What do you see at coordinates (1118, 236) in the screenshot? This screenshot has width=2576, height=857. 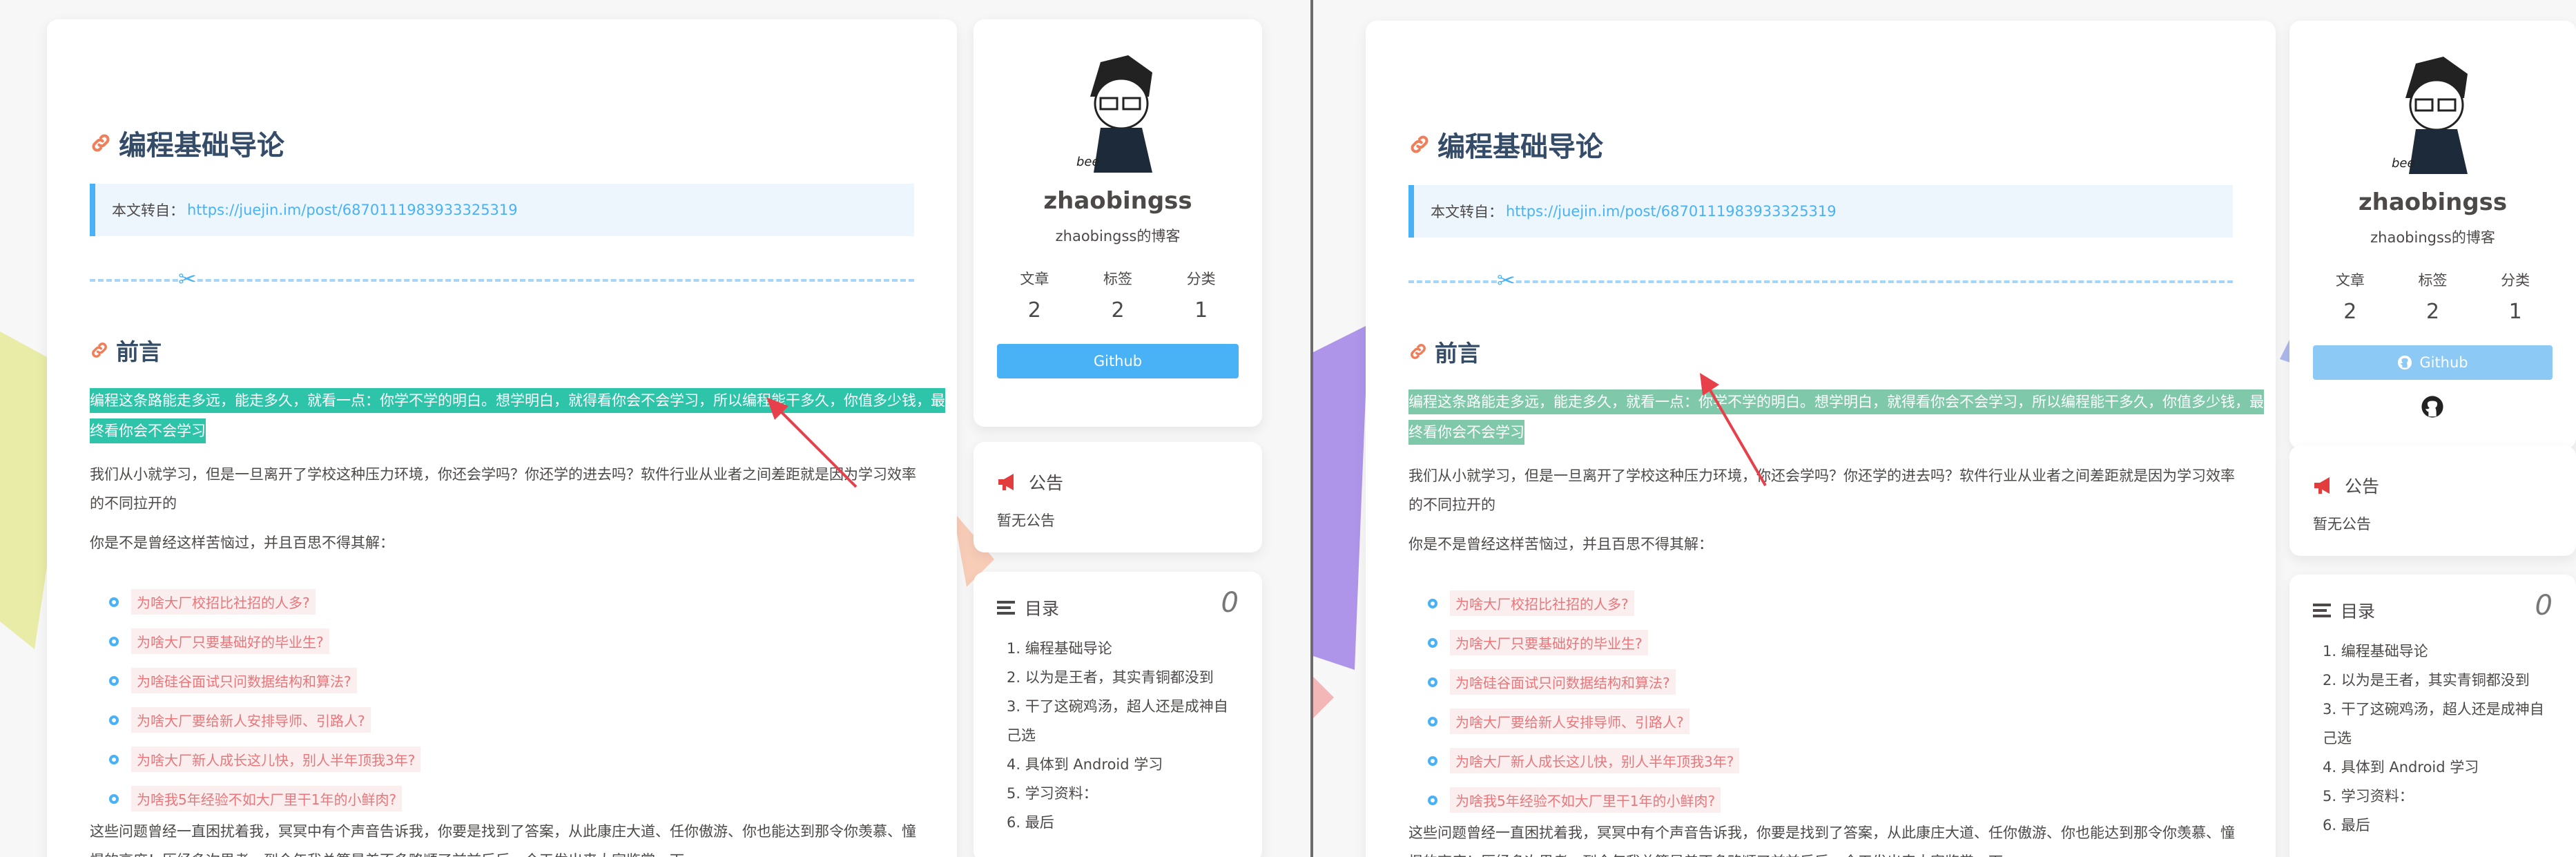 I see `author-description: zhaobingss的博客` at bounding box center [1118, 236].